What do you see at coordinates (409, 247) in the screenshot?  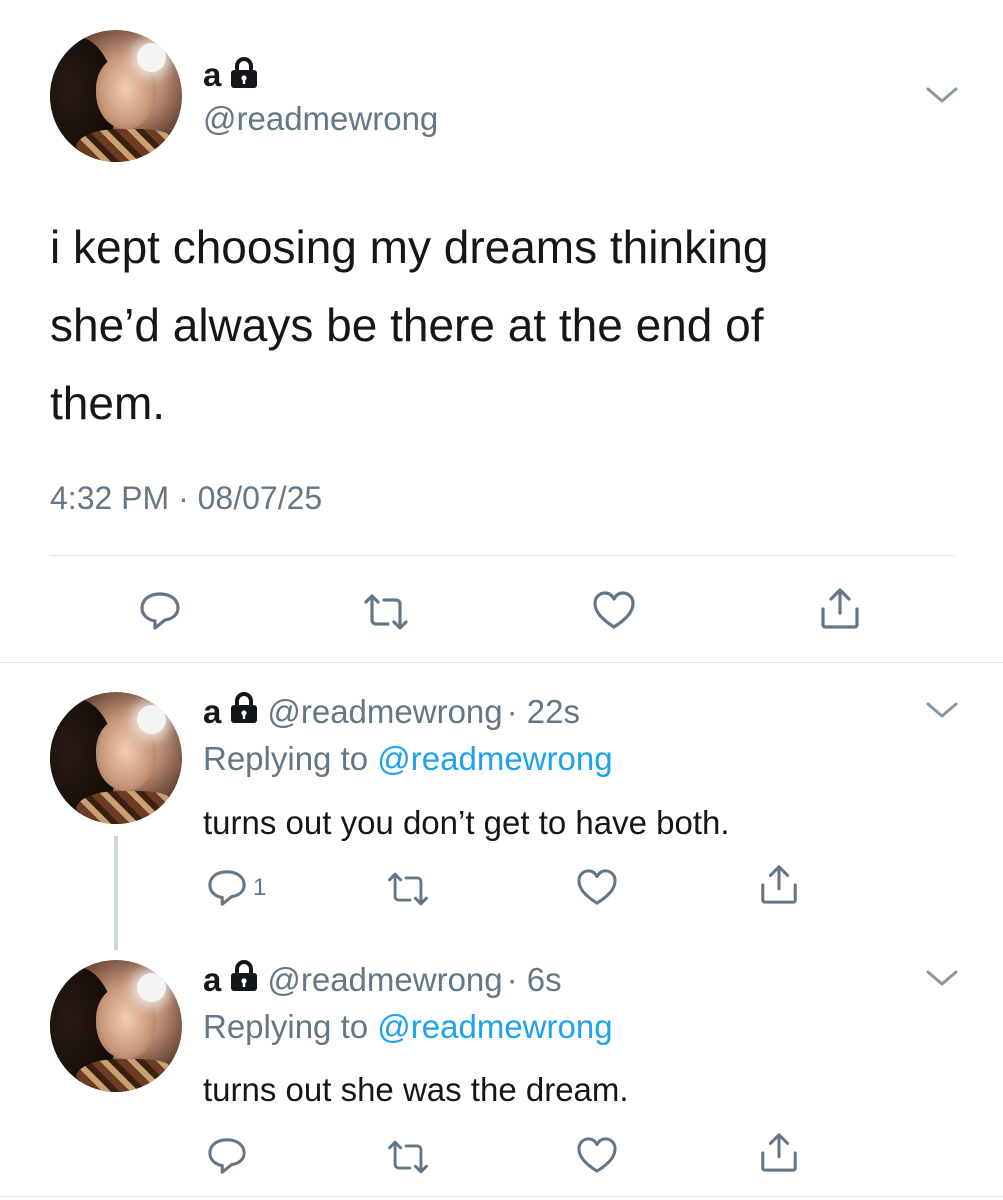 I see `tweet-text-line: i kept choosing my dreams thinking` at bounding box center [409, 247].